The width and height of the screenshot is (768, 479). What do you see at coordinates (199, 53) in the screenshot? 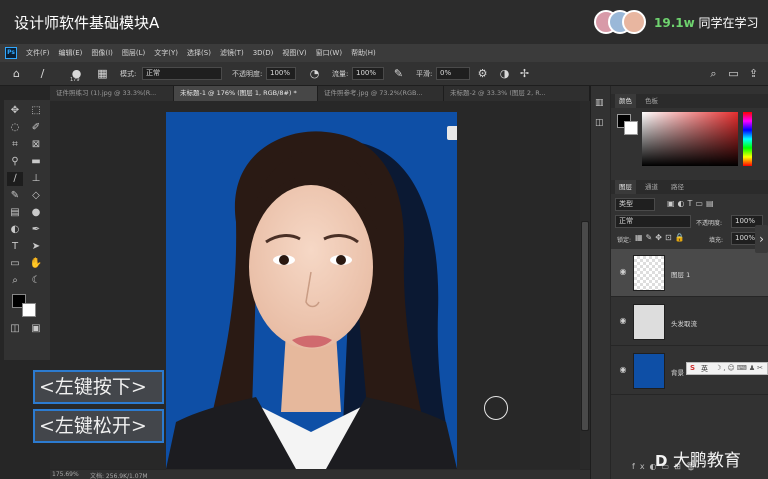
I see `menu-select: 选择(S)` at bounding box center [199, 53].